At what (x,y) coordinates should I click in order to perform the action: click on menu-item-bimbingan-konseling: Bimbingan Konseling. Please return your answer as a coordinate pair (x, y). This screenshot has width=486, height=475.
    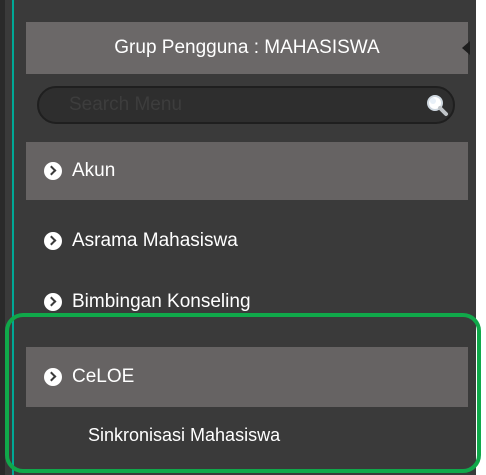
    Looking at the image, I should click on (247, 302).